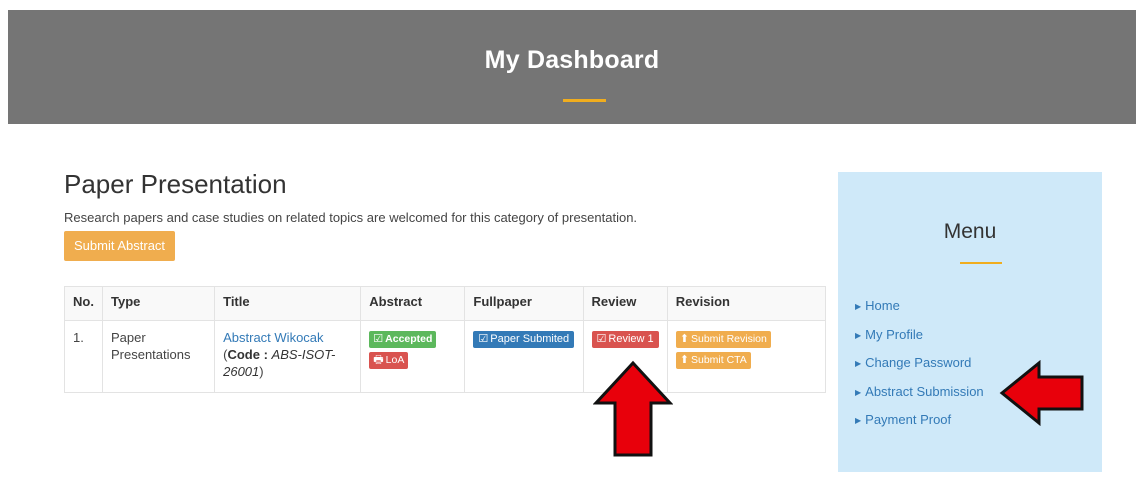 Image resolution: width=1136 pixels, height=481 pixels. Describe the element at coordinates (919, 310) in the screenshot. I see `menu-item-home: ▶ Home` at that location.